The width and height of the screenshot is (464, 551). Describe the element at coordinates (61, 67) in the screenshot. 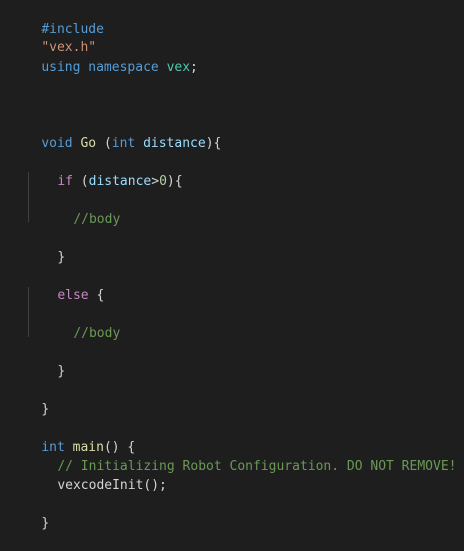

I see `keyword-using: using` at that location.